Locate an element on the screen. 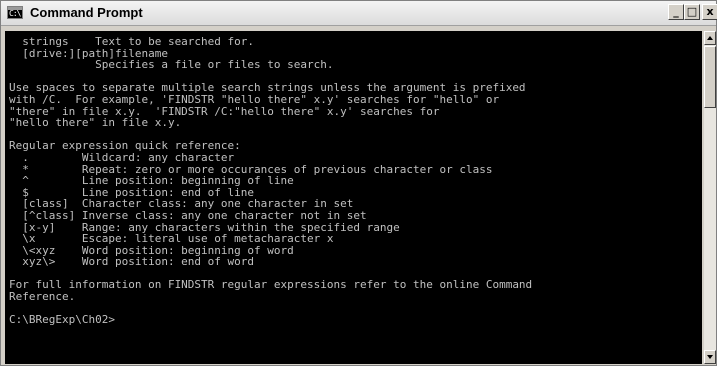 This screenshot has height=366, width=717. console-line: ^ Line position: beginning of line is located at coordinates (151, 181).